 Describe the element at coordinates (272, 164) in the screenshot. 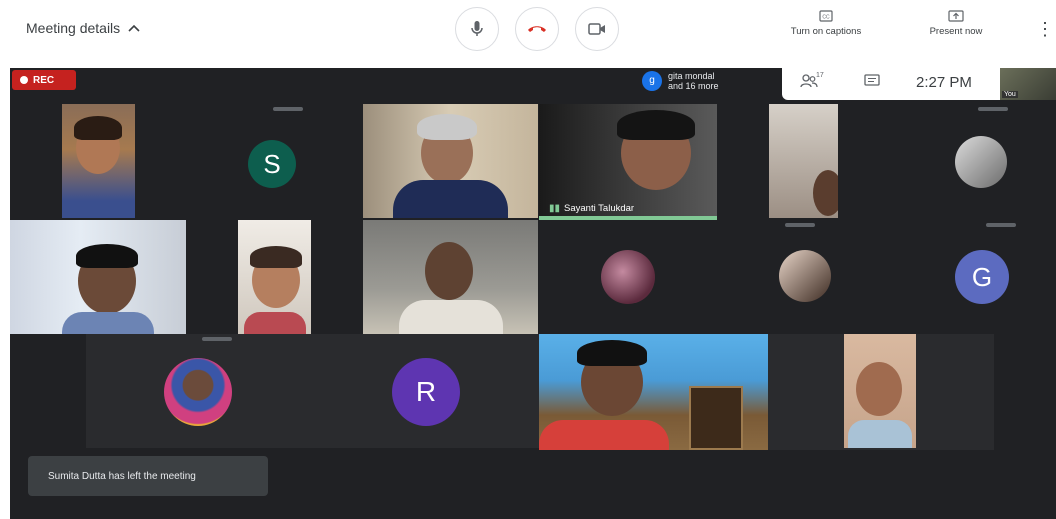

I see `participant-avatar: S` at that location.